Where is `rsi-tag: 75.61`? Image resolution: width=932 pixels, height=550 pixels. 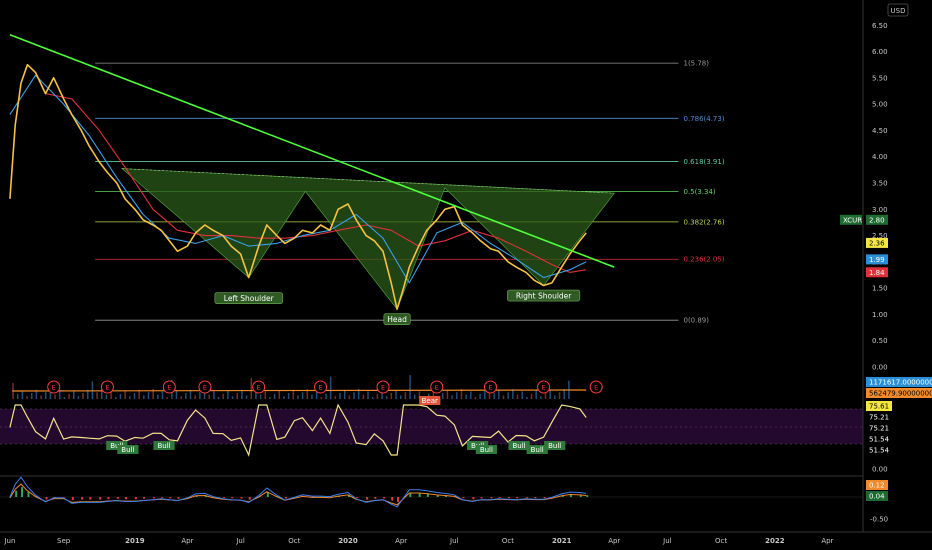
rsi-tag: 75.61 is located at coordinates (879, 407).